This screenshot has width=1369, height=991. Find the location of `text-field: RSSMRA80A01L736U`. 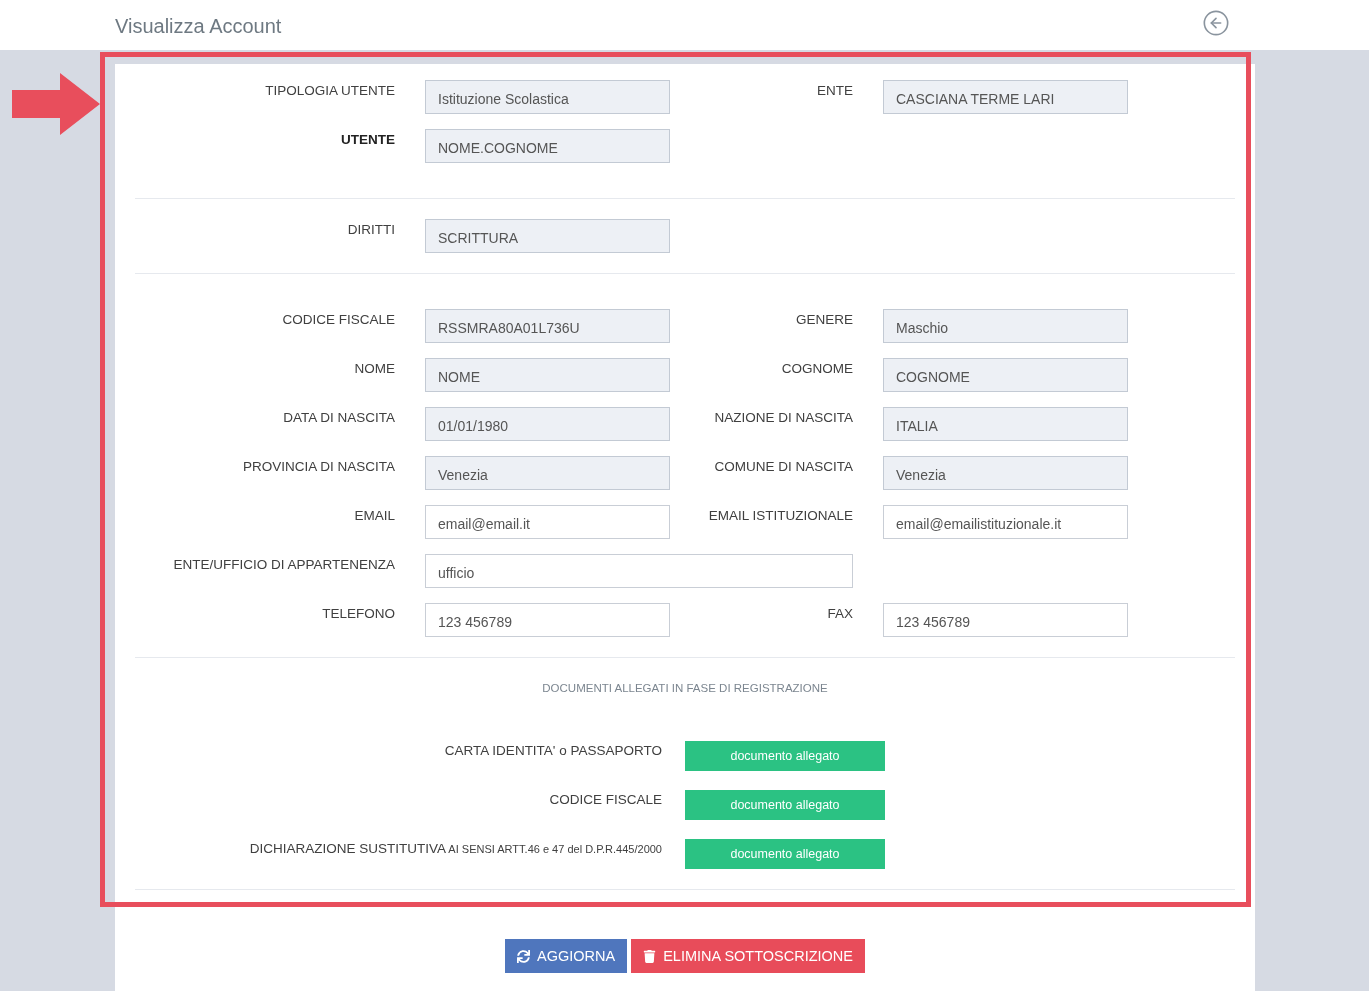

text-field: RSSMRA80A01L736U is located at coordinates (547, 326).